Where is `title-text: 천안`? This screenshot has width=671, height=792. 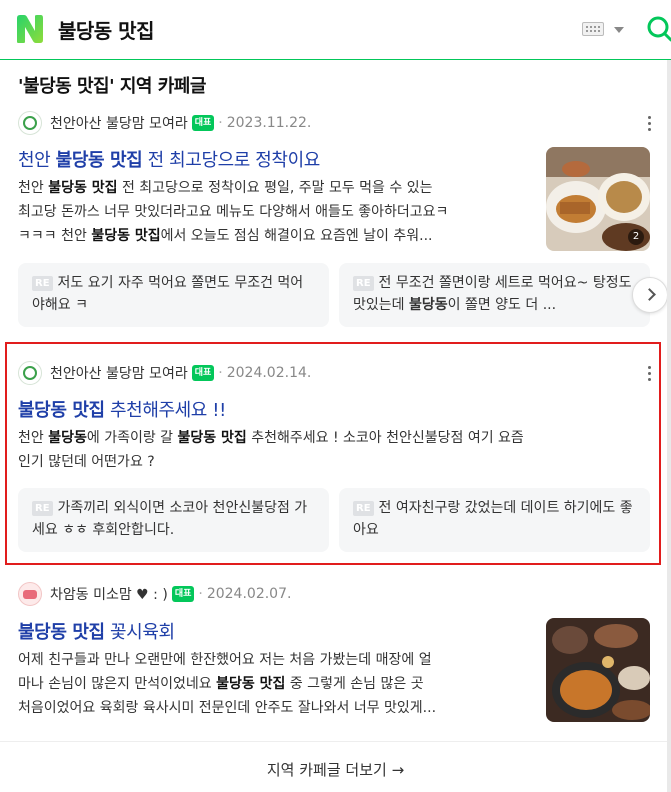 title-text: 천안 is located at coordinates (37, 160).